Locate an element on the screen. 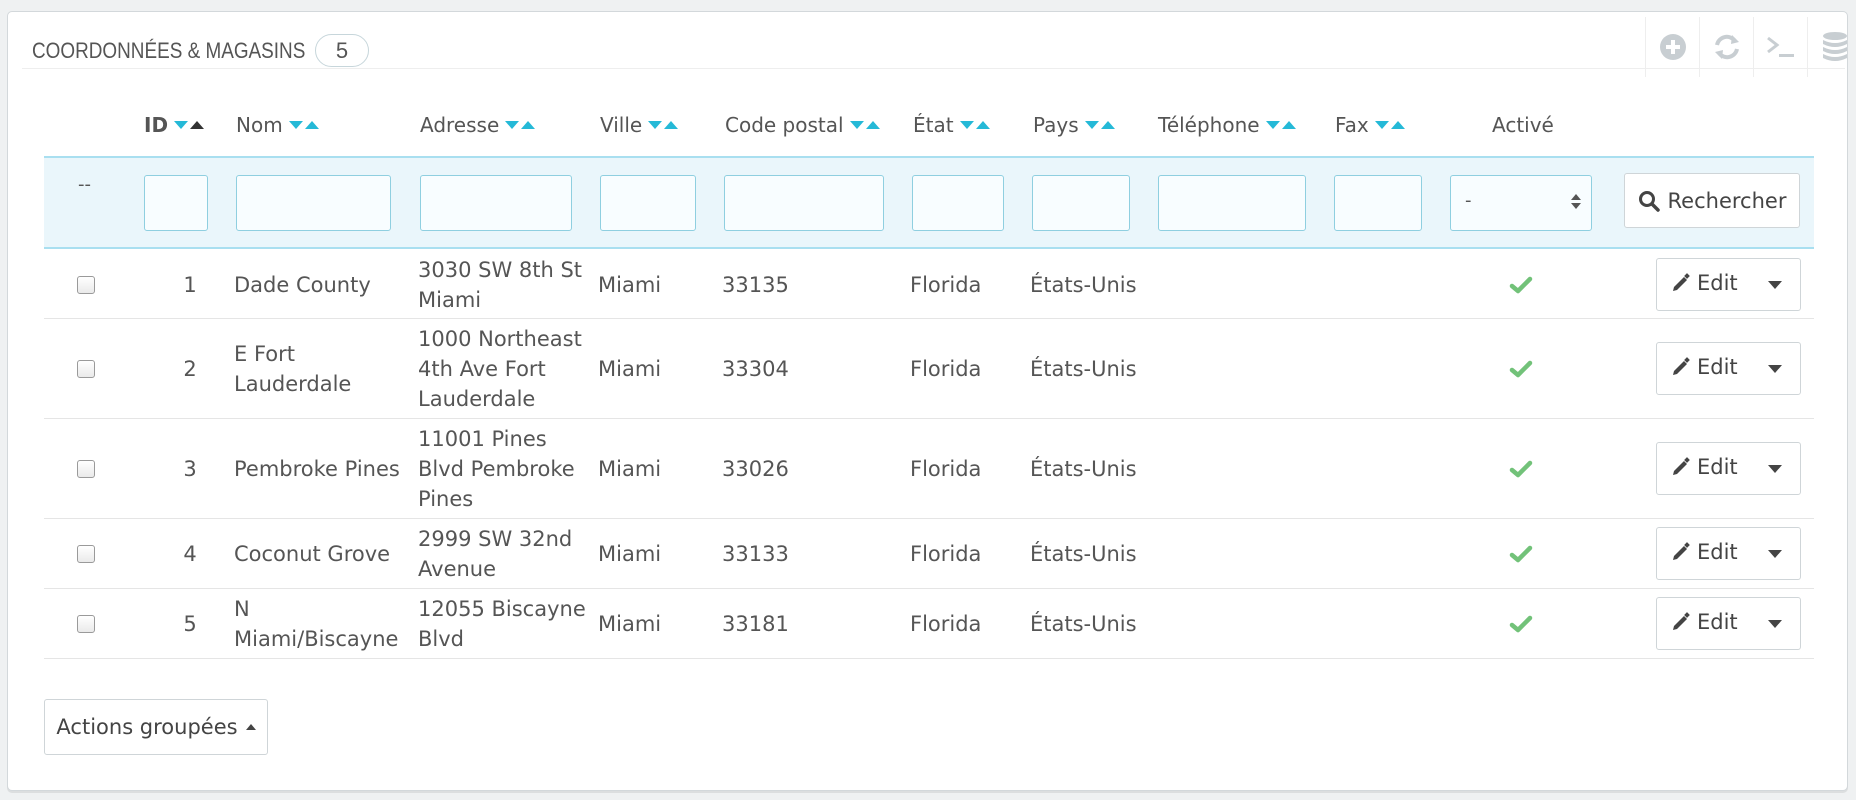 Image resolution: width=1856 pixels, height=800 pixels. cell-zip: 33026 is located at coordinates (755, 469).